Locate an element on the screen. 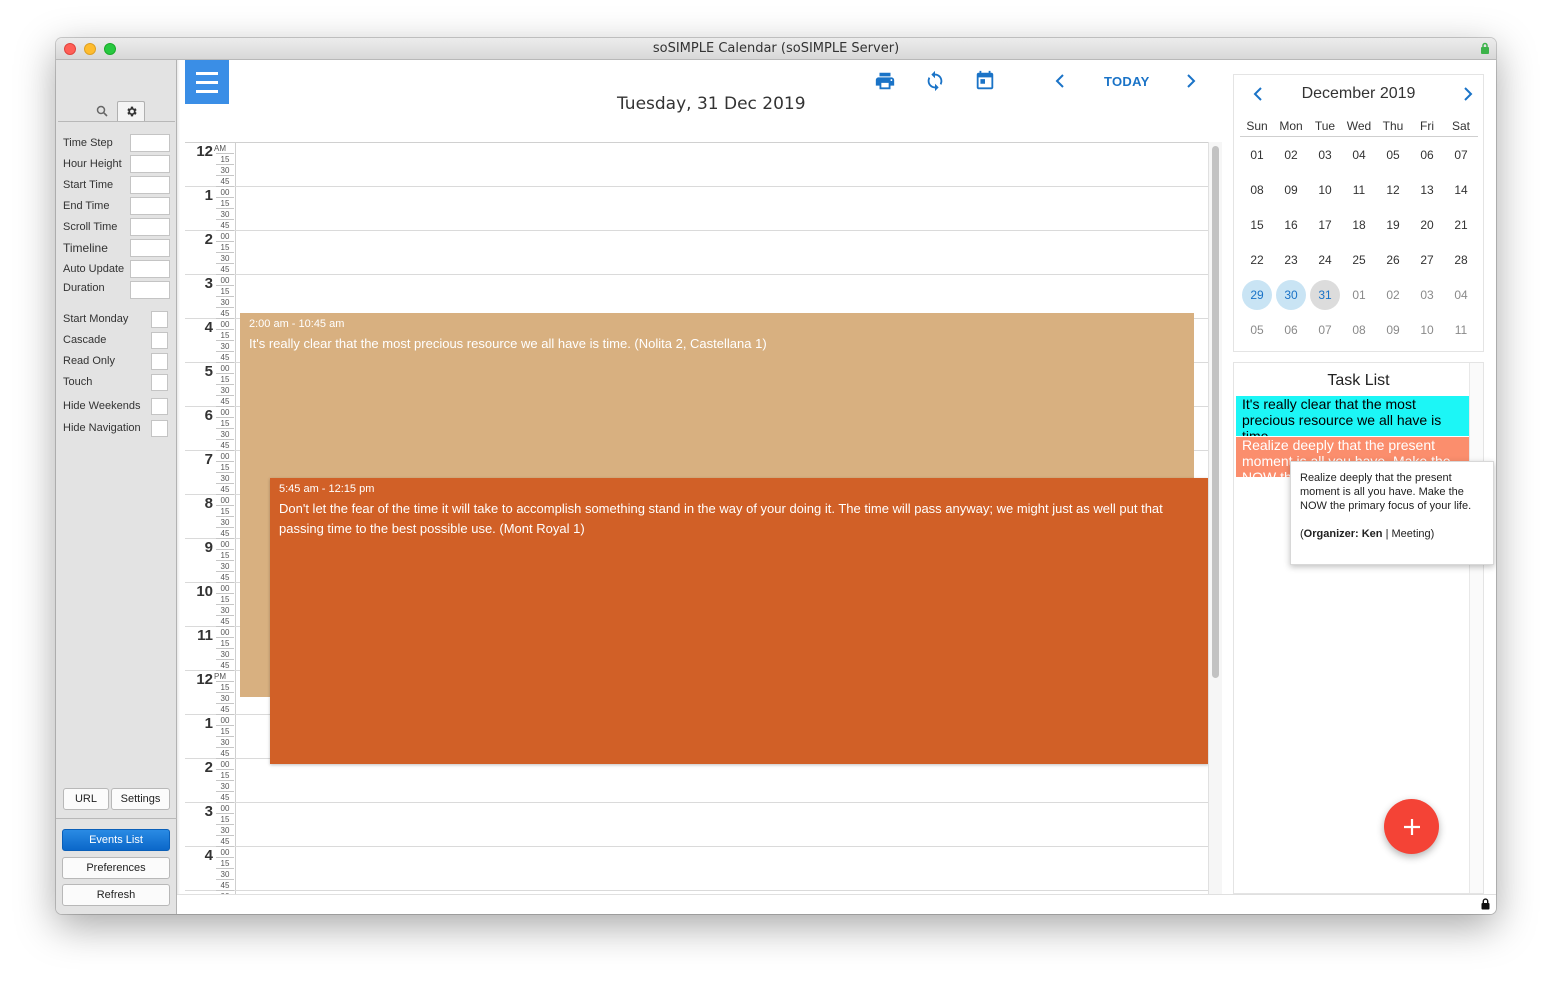 This screenshot has height=989, width=1552. hide-navigation-checkbox is located at coordinates (159, 428).